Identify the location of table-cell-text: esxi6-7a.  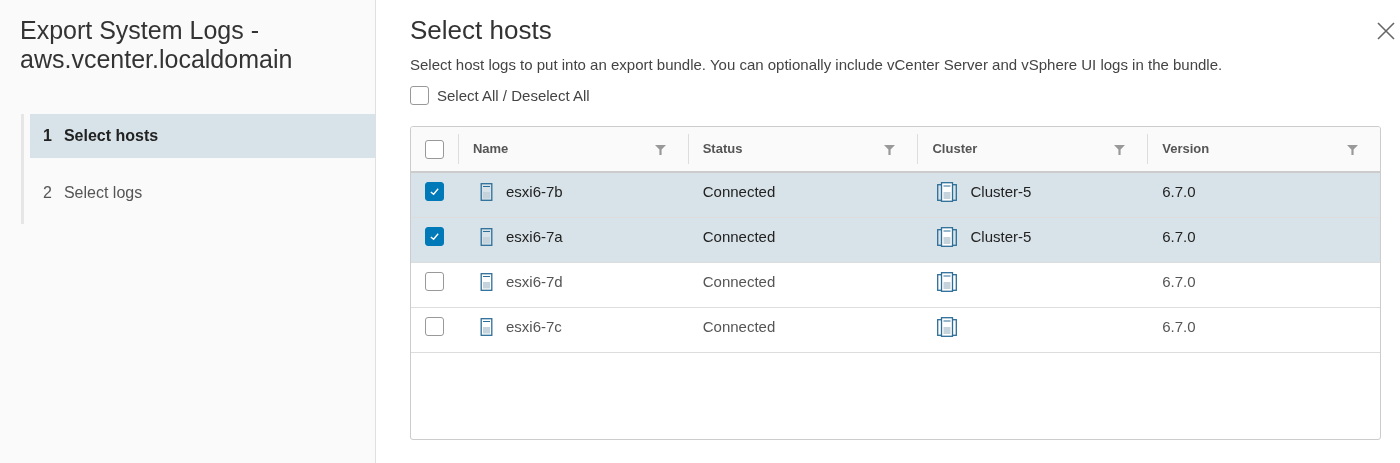
(534, 236).